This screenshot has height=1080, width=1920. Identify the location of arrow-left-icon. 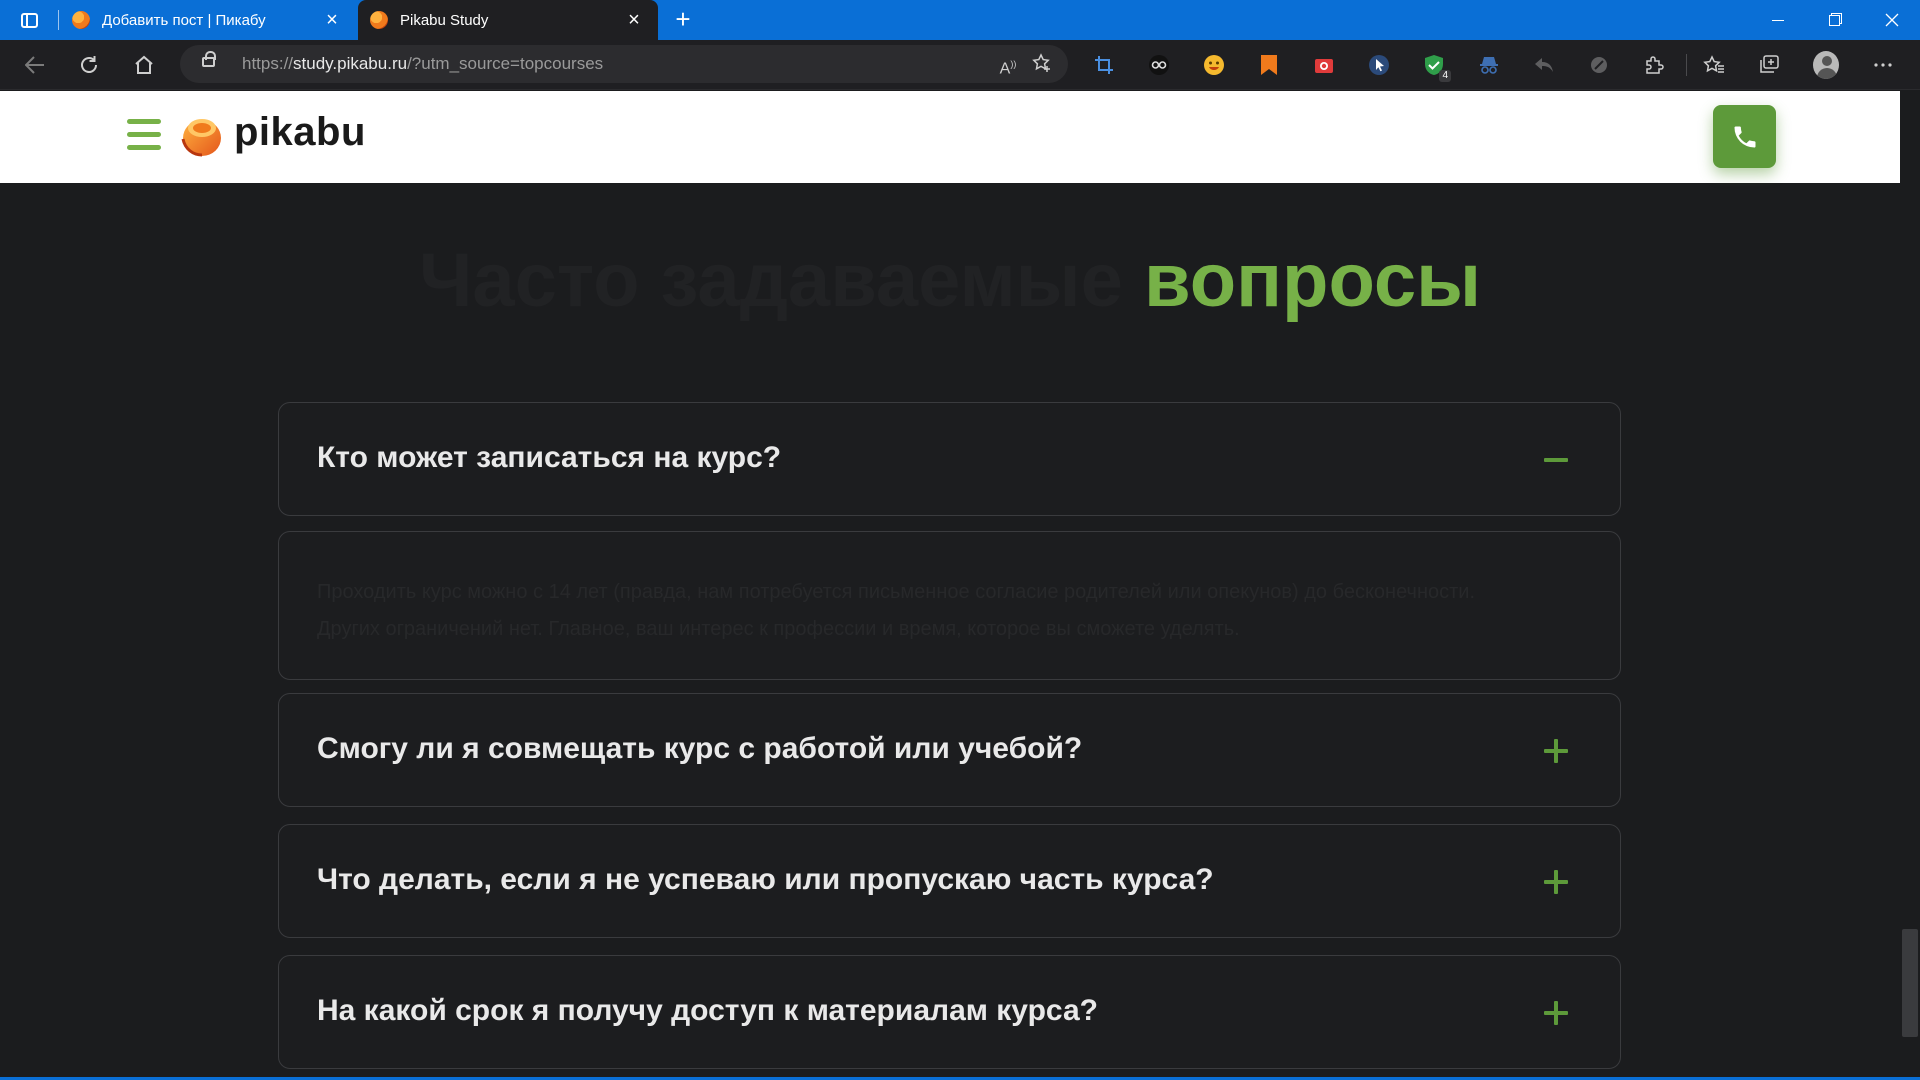
(34, 65).